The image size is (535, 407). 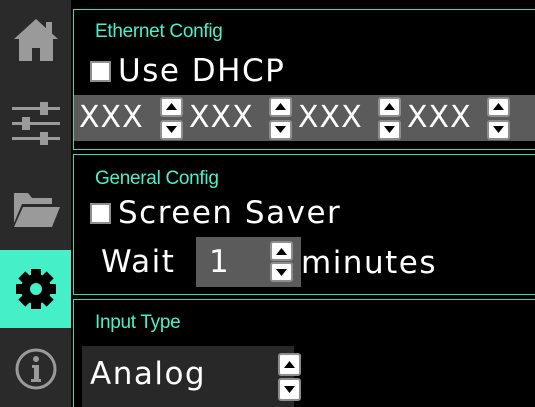 What do you see at coordinates (230, 213) in the screenshot?
I see `screensaver-label: Screen Saver` at bounding box center [230, 213].